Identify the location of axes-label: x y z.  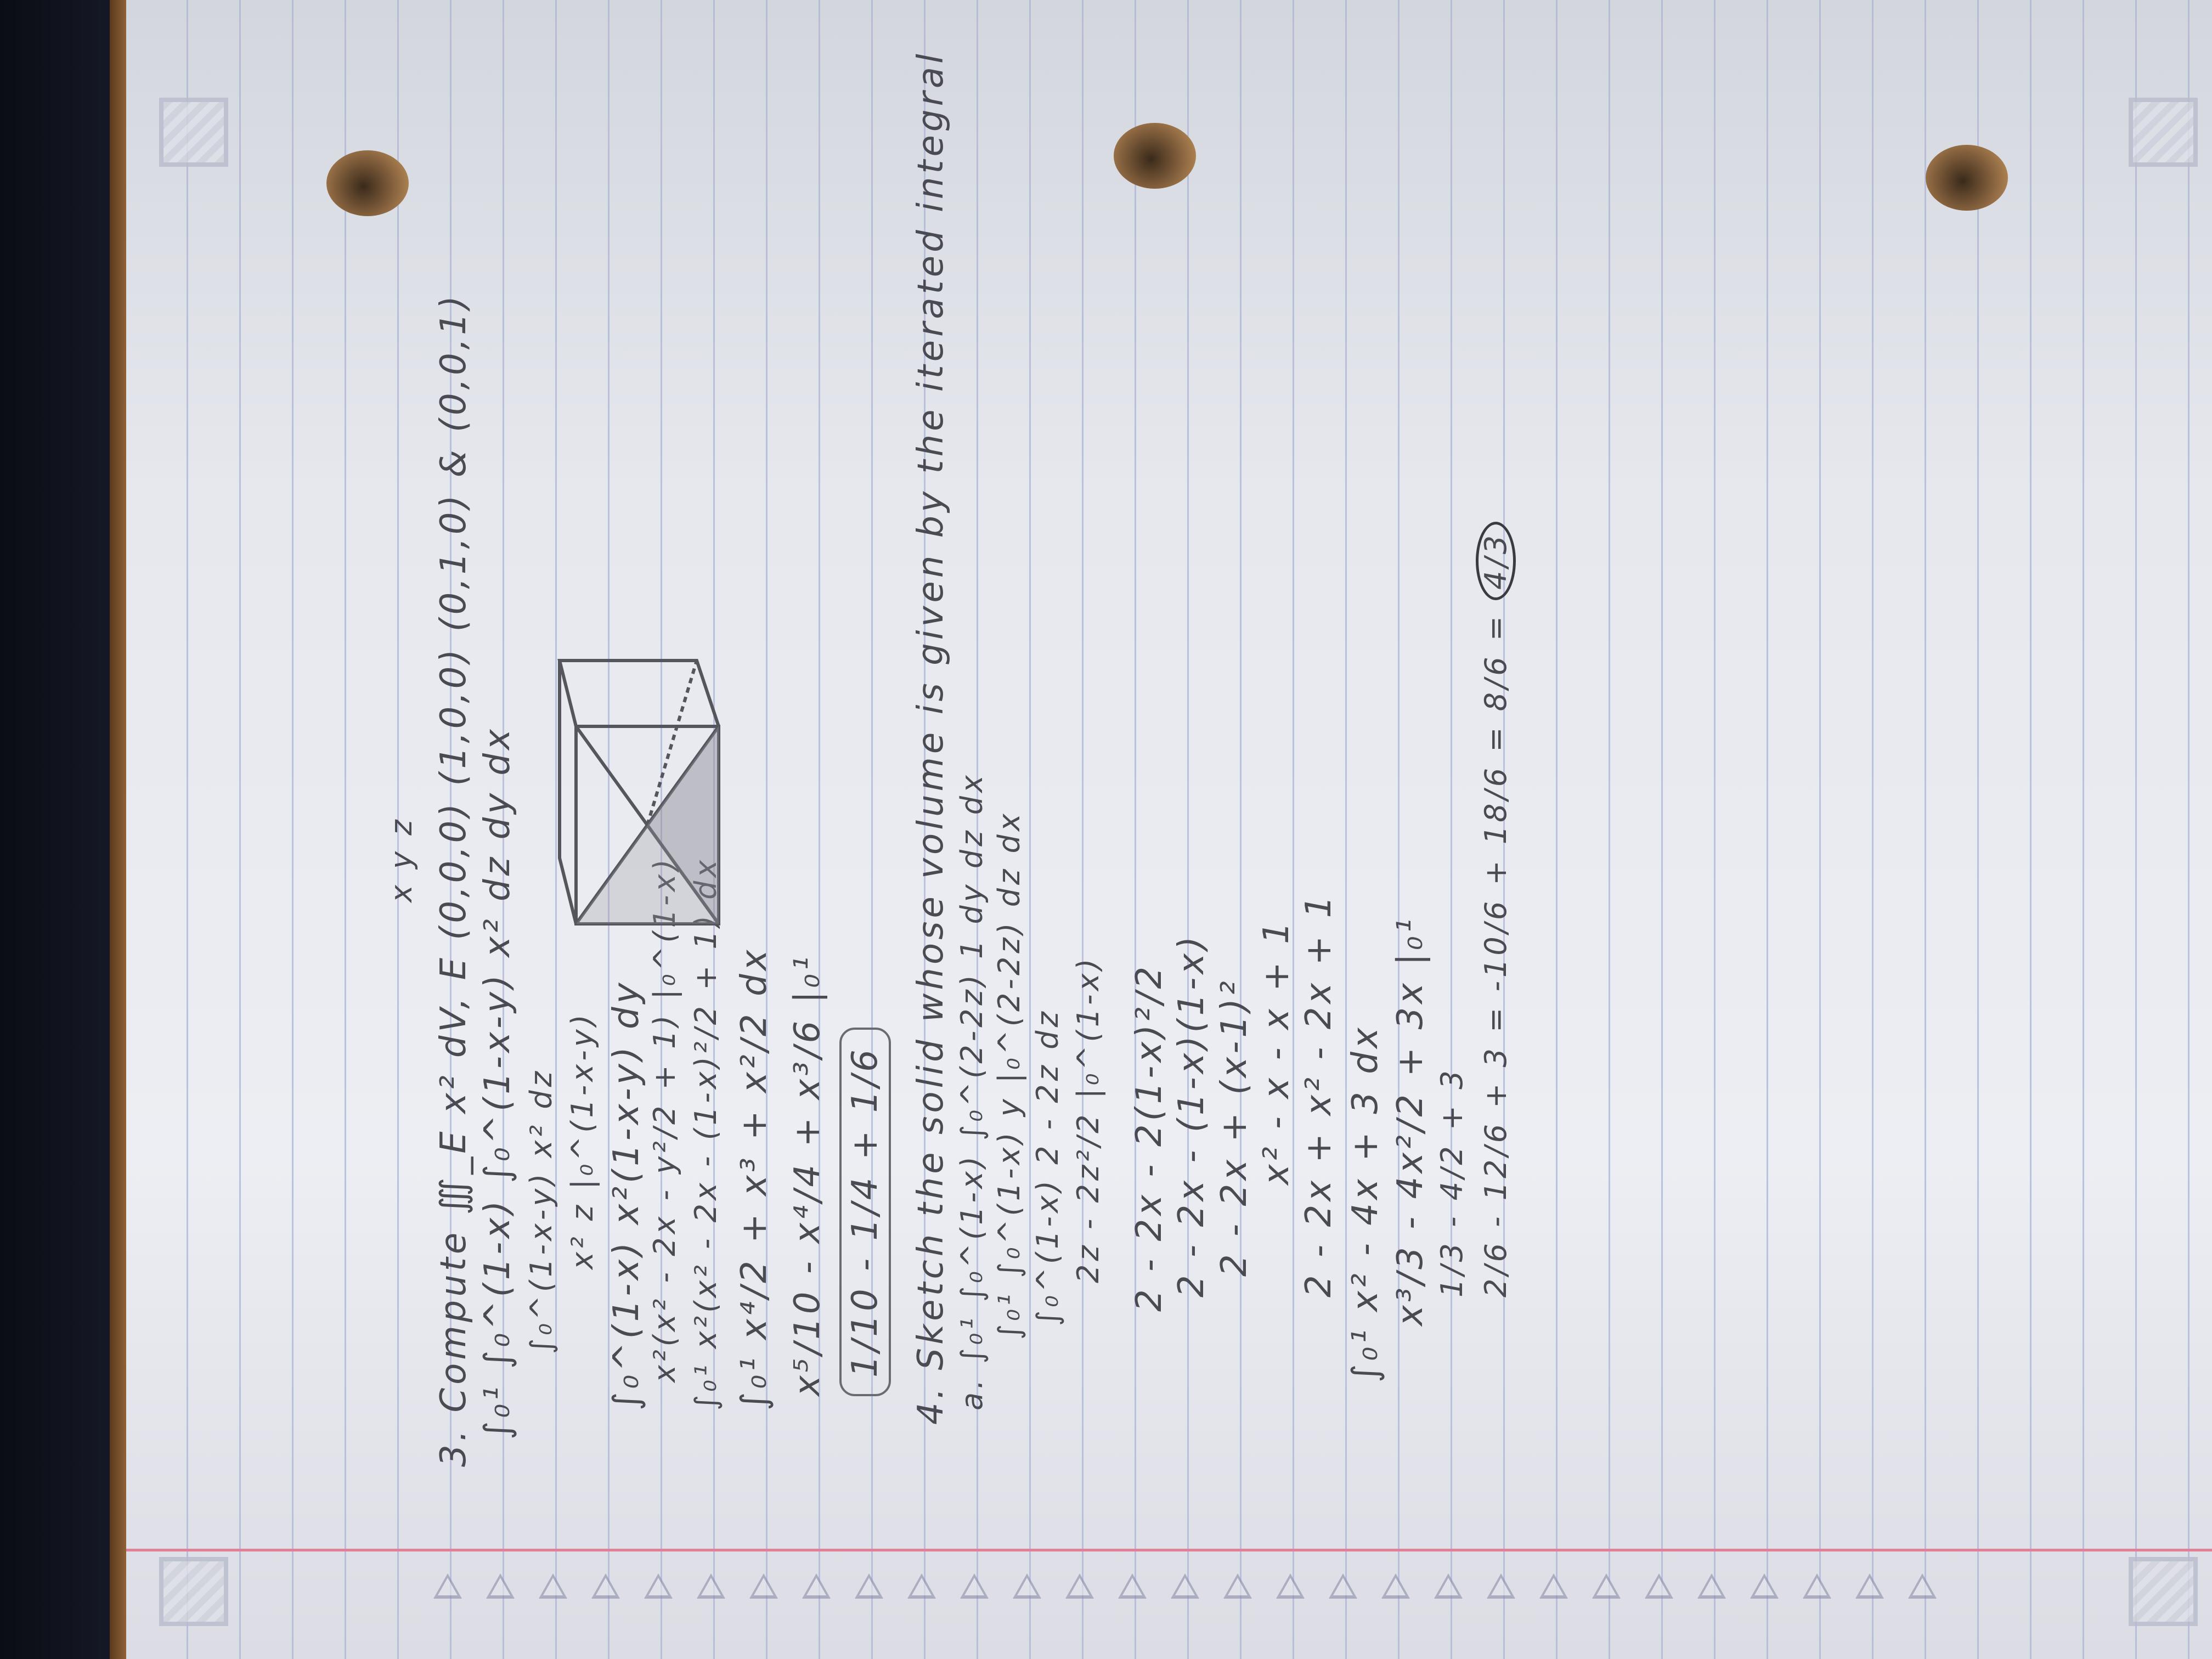
(401, 859).